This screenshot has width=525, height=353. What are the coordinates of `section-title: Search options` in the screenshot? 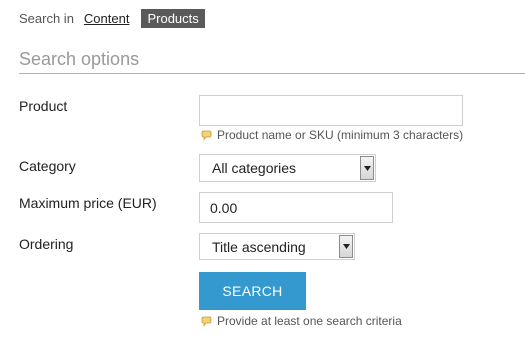 It's located at (79, 59).